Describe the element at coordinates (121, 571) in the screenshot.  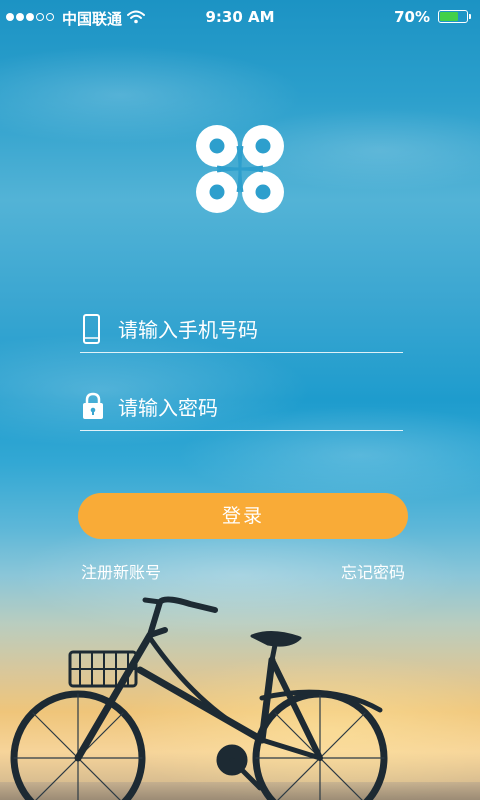
I see `register-link: 注册新账号` at that location.